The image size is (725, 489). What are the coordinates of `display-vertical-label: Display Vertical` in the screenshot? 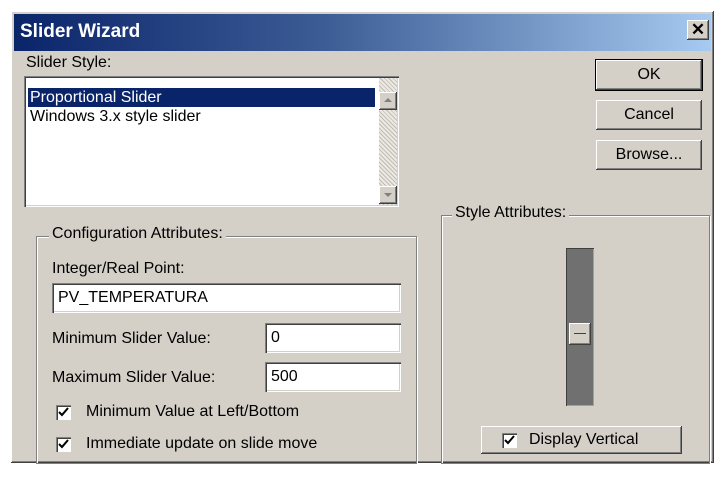 It's located at (584, 439).